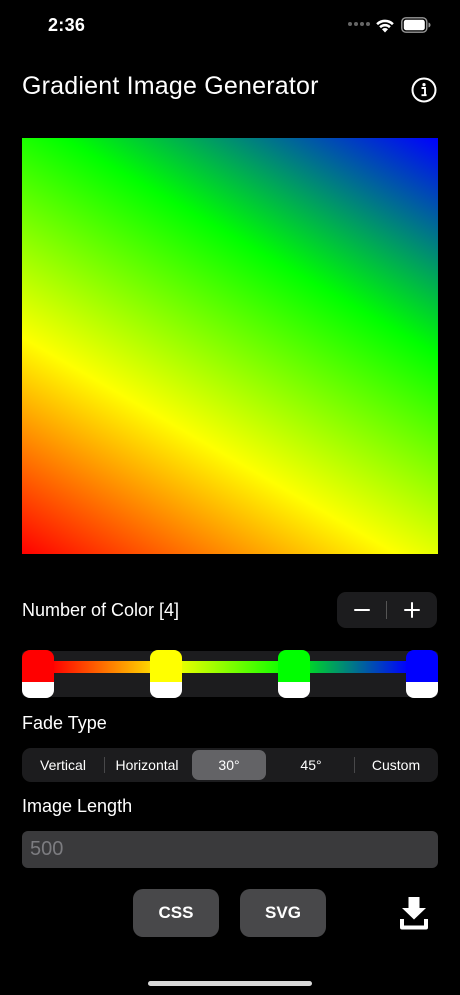 The height and width of the screenshot is (995, 460). What do you see at coordinates (67, 25) in the screenshot?
I see `status-time: 2:36` at bounding box center [67, 25].